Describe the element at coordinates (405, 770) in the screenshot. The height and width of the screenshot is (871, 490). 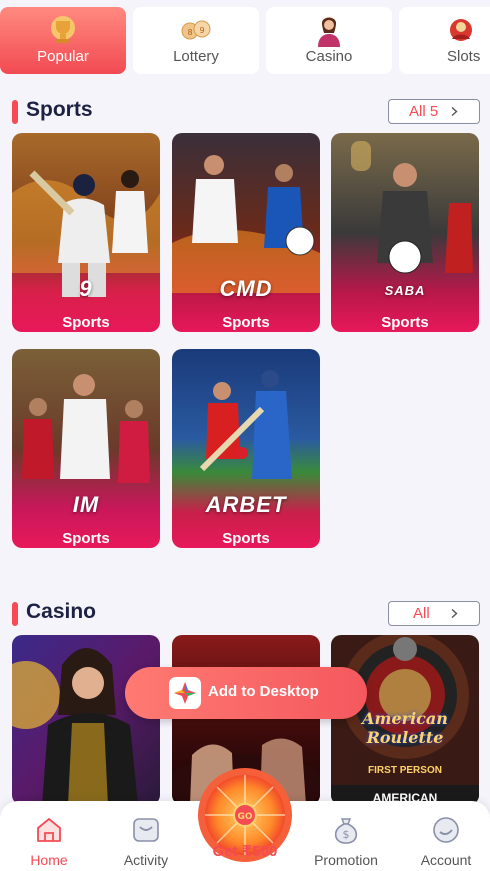
I see `roulette-sub: FIRST PERSON` at that location.